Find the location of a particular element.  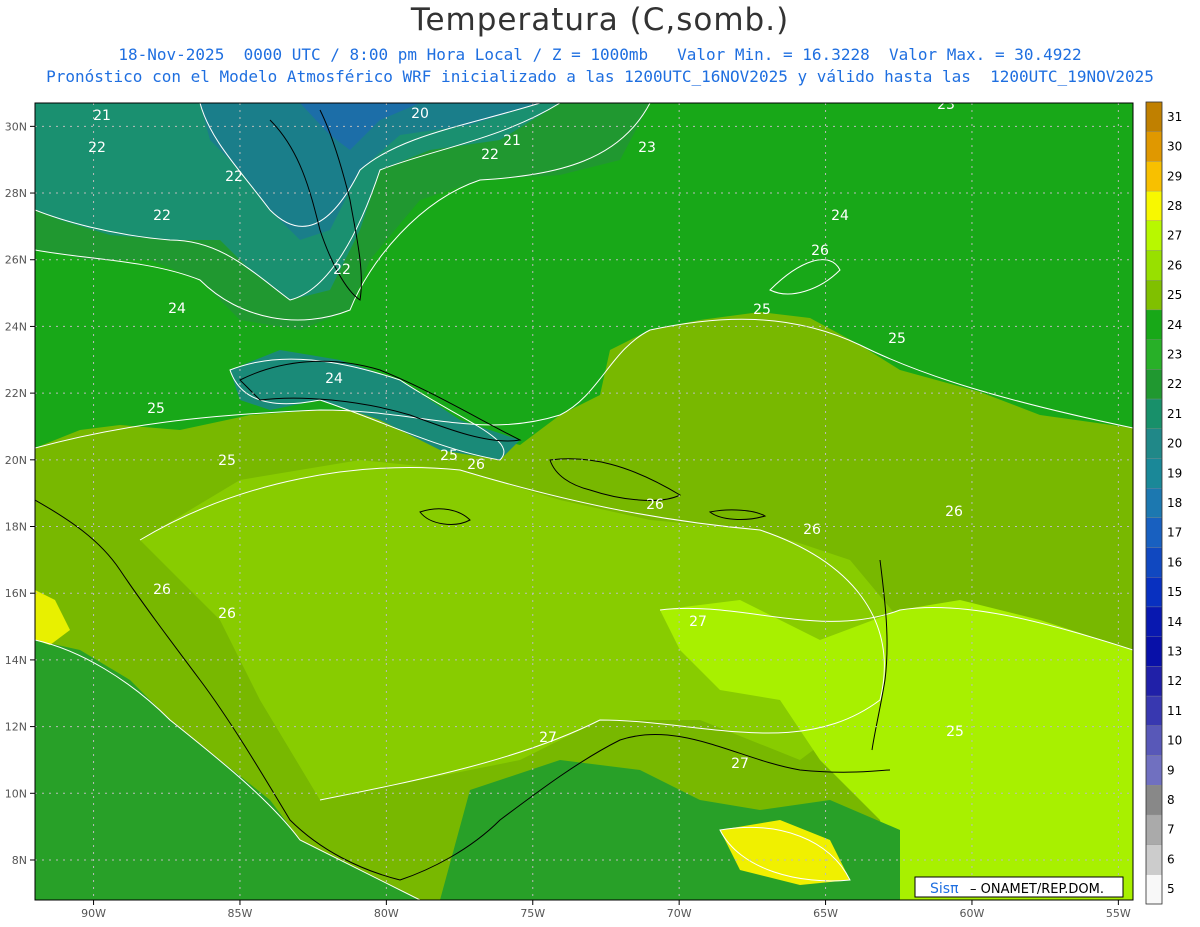

colorbar-label: 19 is located at coordinates (1174, 473).